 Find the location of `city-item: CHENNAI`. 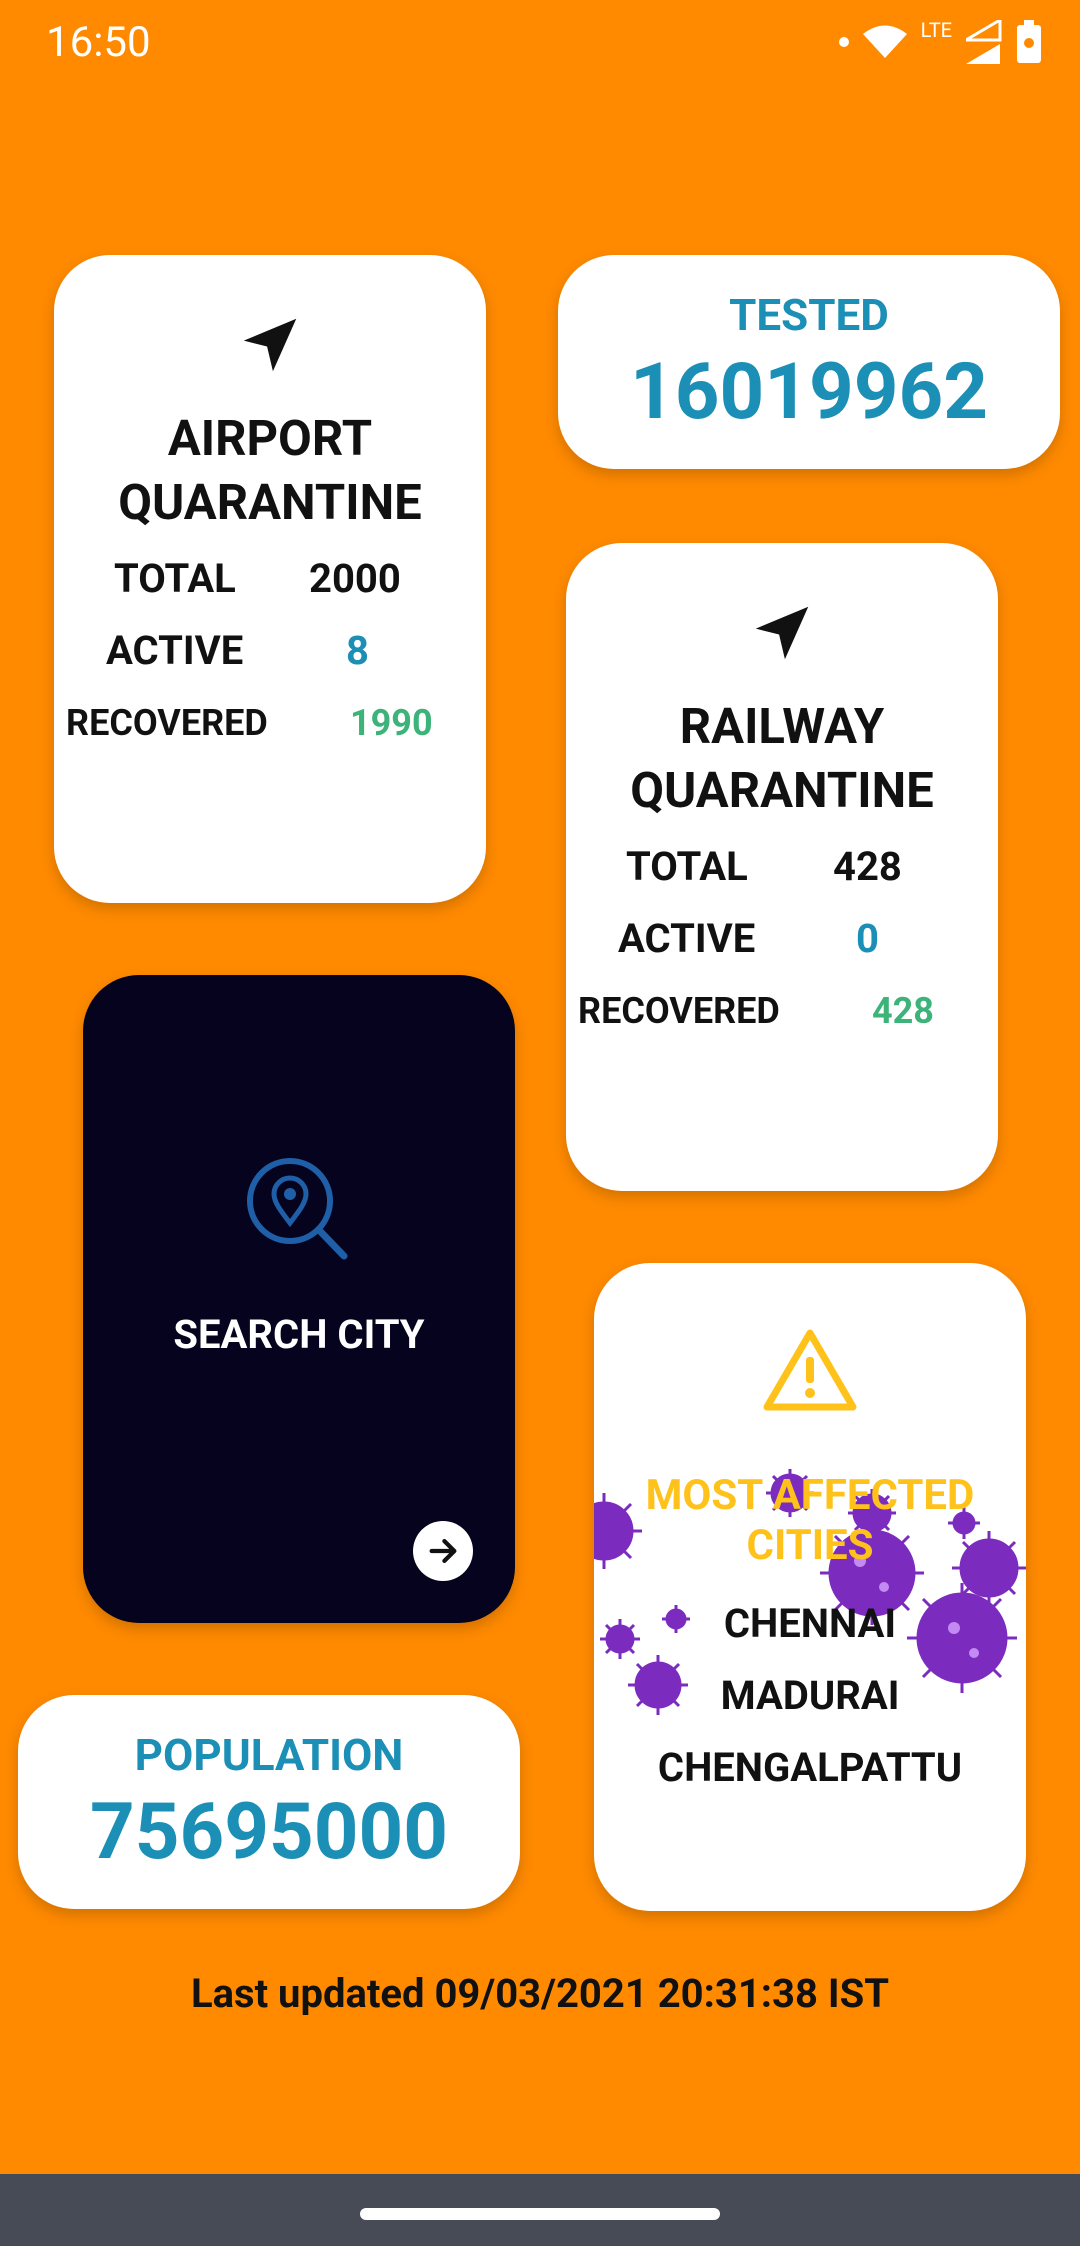

city-item: CHENNAI is located at coordinates (810, 1623).